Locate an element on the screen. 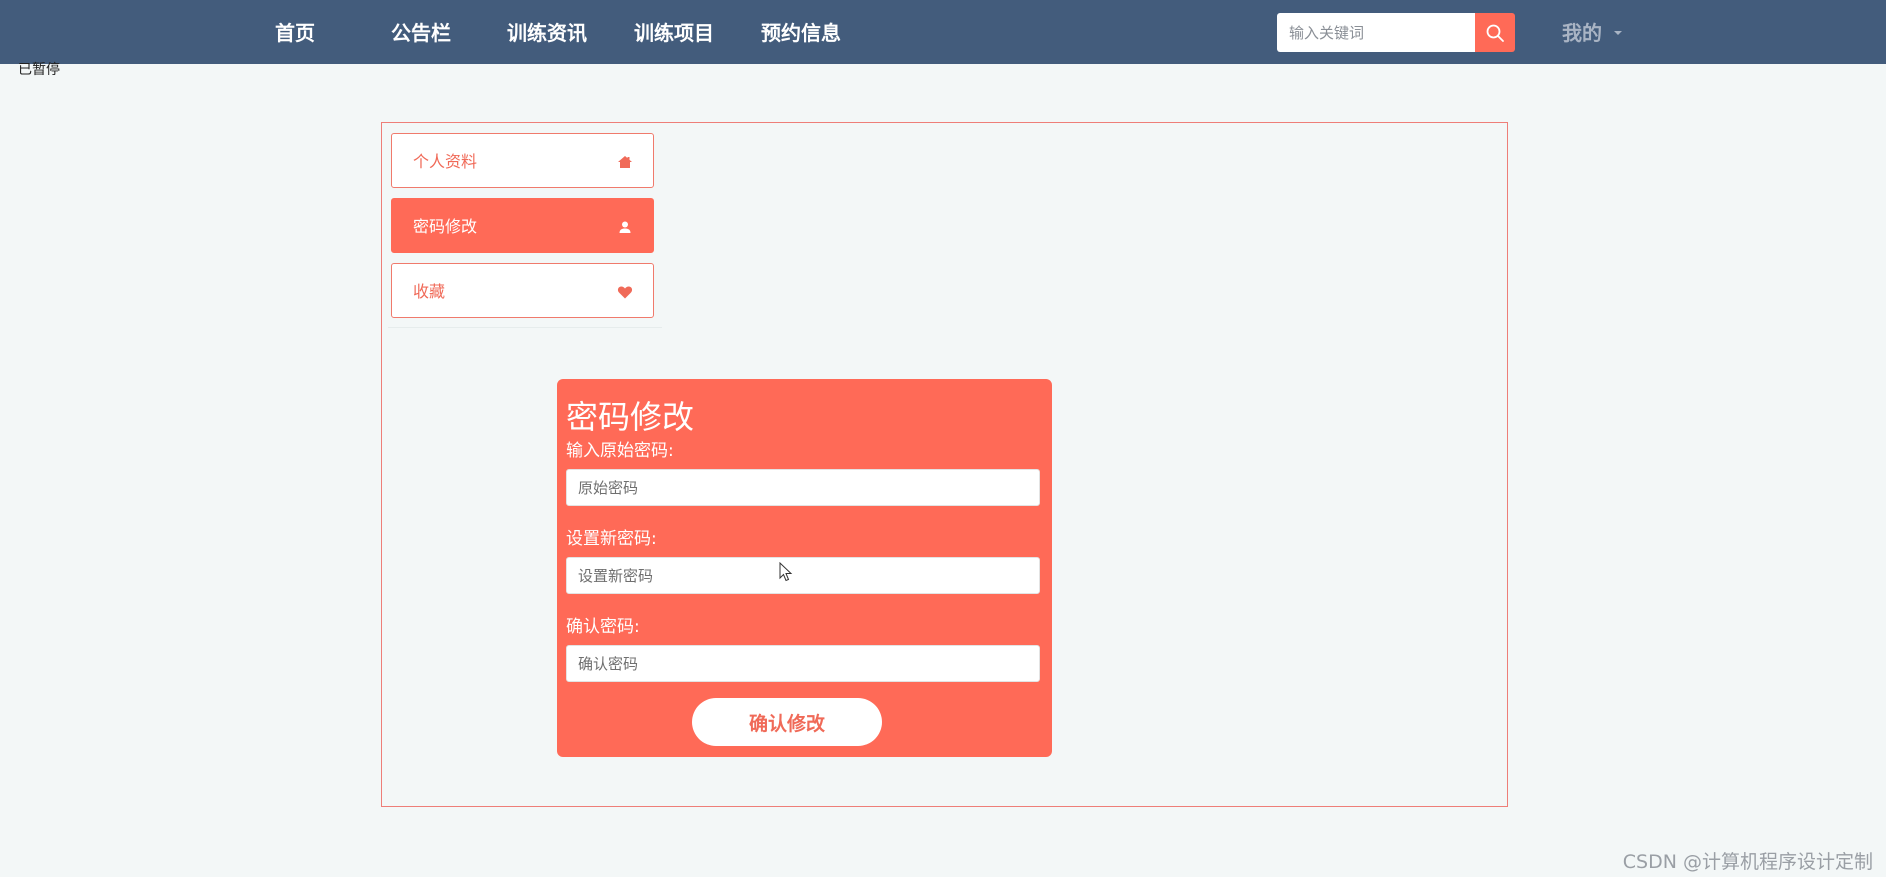  nav-item-bulletin: 公告栏 is located at coordinates (421, 32).